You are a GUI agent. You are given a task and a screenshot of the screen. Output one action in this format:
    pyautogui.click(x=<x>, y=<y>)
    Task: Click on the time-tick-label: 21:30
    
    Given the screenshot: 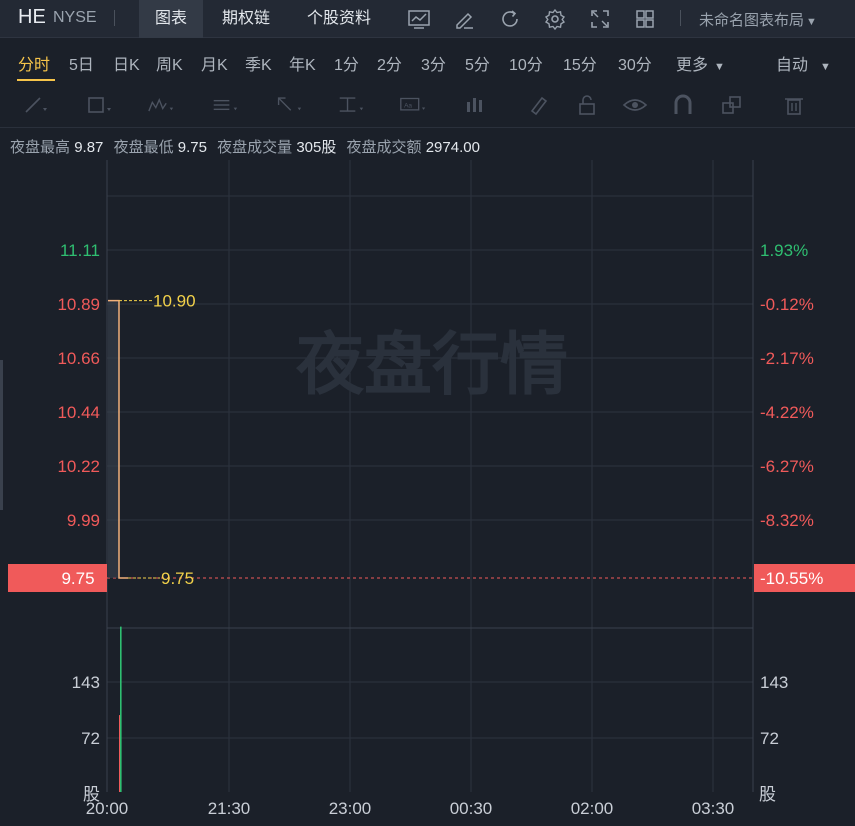 What is the action you would take?
    pyautogui.click(x=229, y=808)
    